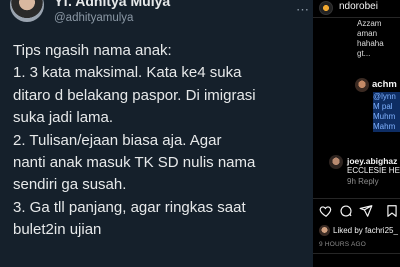 The width and height of the screenshot is (400, 267). What do you see at coordinates (386, 97) in the screenshot?
I see `reply-mention: @lynn` at bounding box center [386, 97].